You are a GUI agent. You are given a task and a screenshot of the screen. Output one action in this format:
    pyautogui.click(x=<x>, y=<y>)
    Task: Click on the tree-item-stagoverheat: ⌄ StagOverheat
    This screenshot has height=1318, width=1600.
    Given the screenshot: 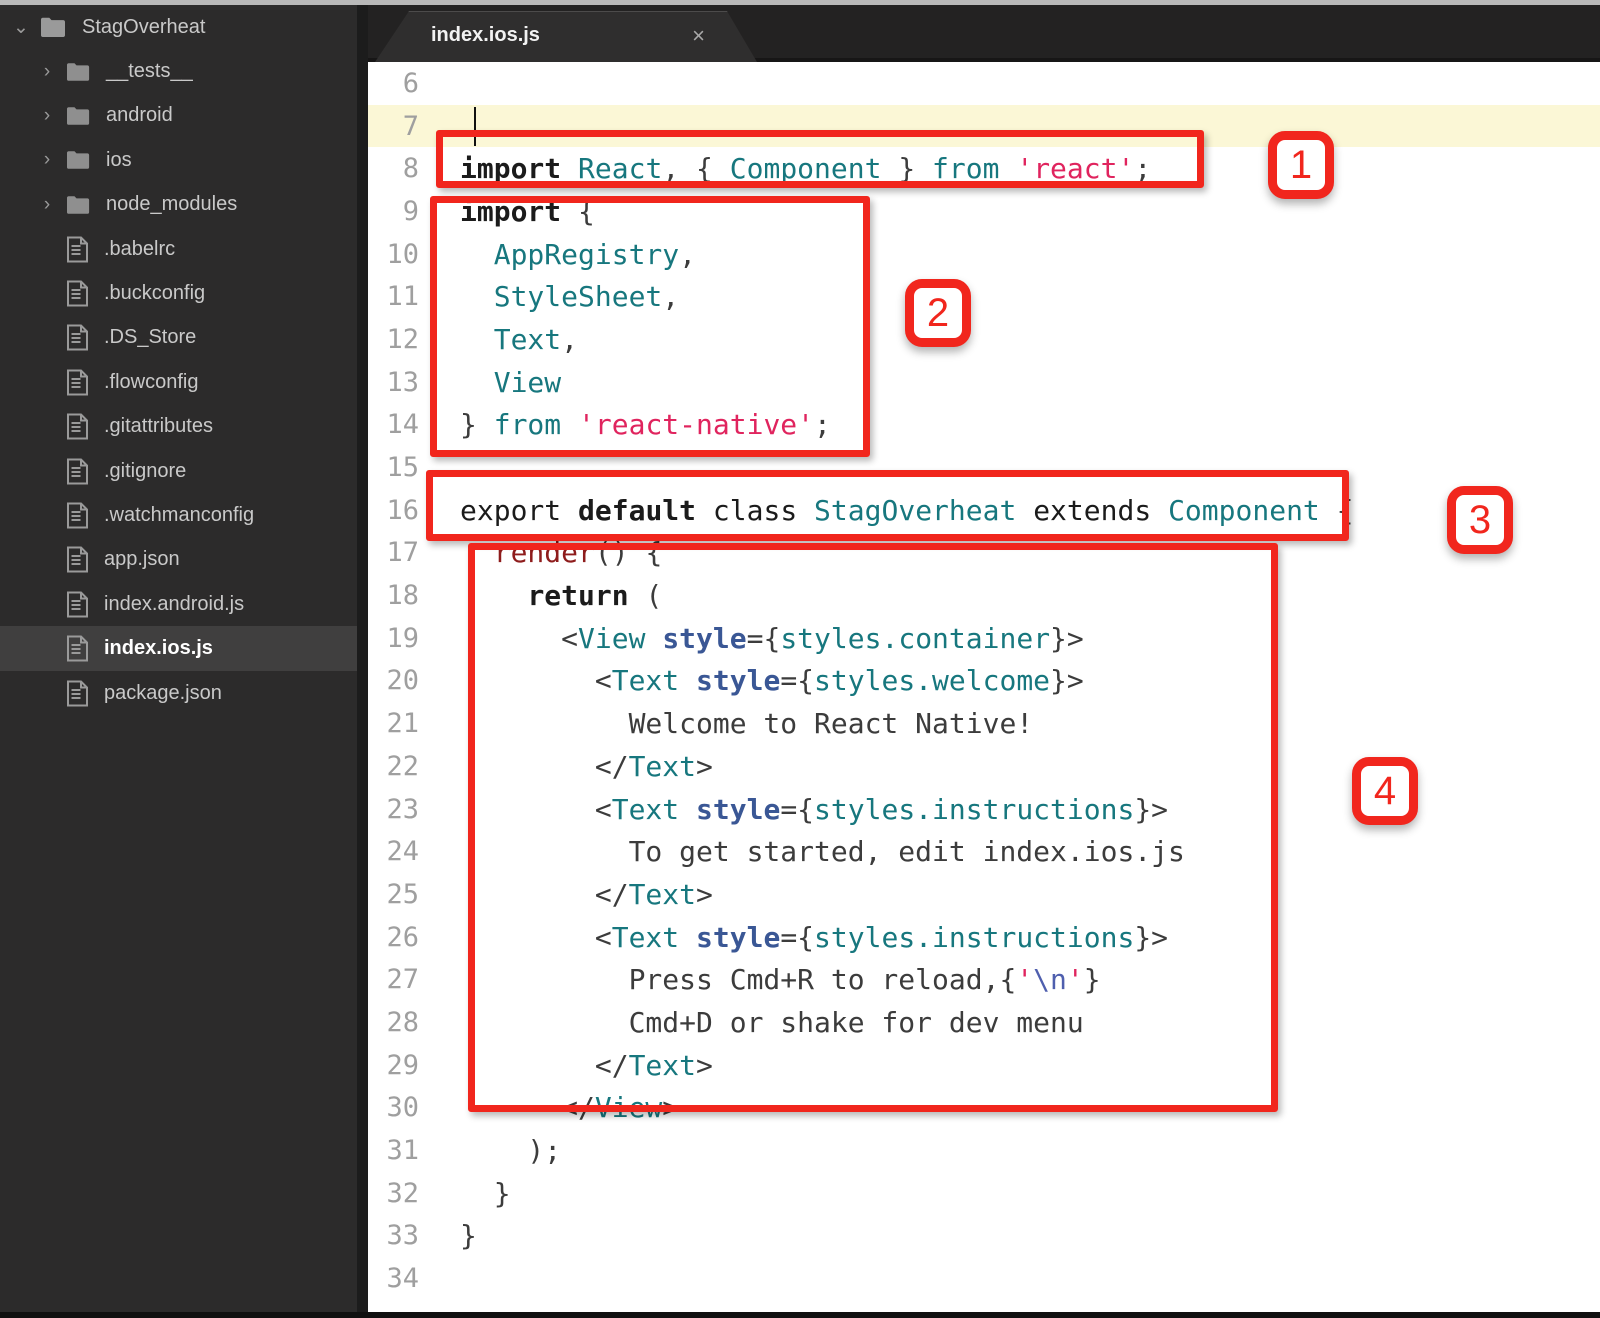 What is the action you would take?
    pyautogui.click(x=178, y=27)
    